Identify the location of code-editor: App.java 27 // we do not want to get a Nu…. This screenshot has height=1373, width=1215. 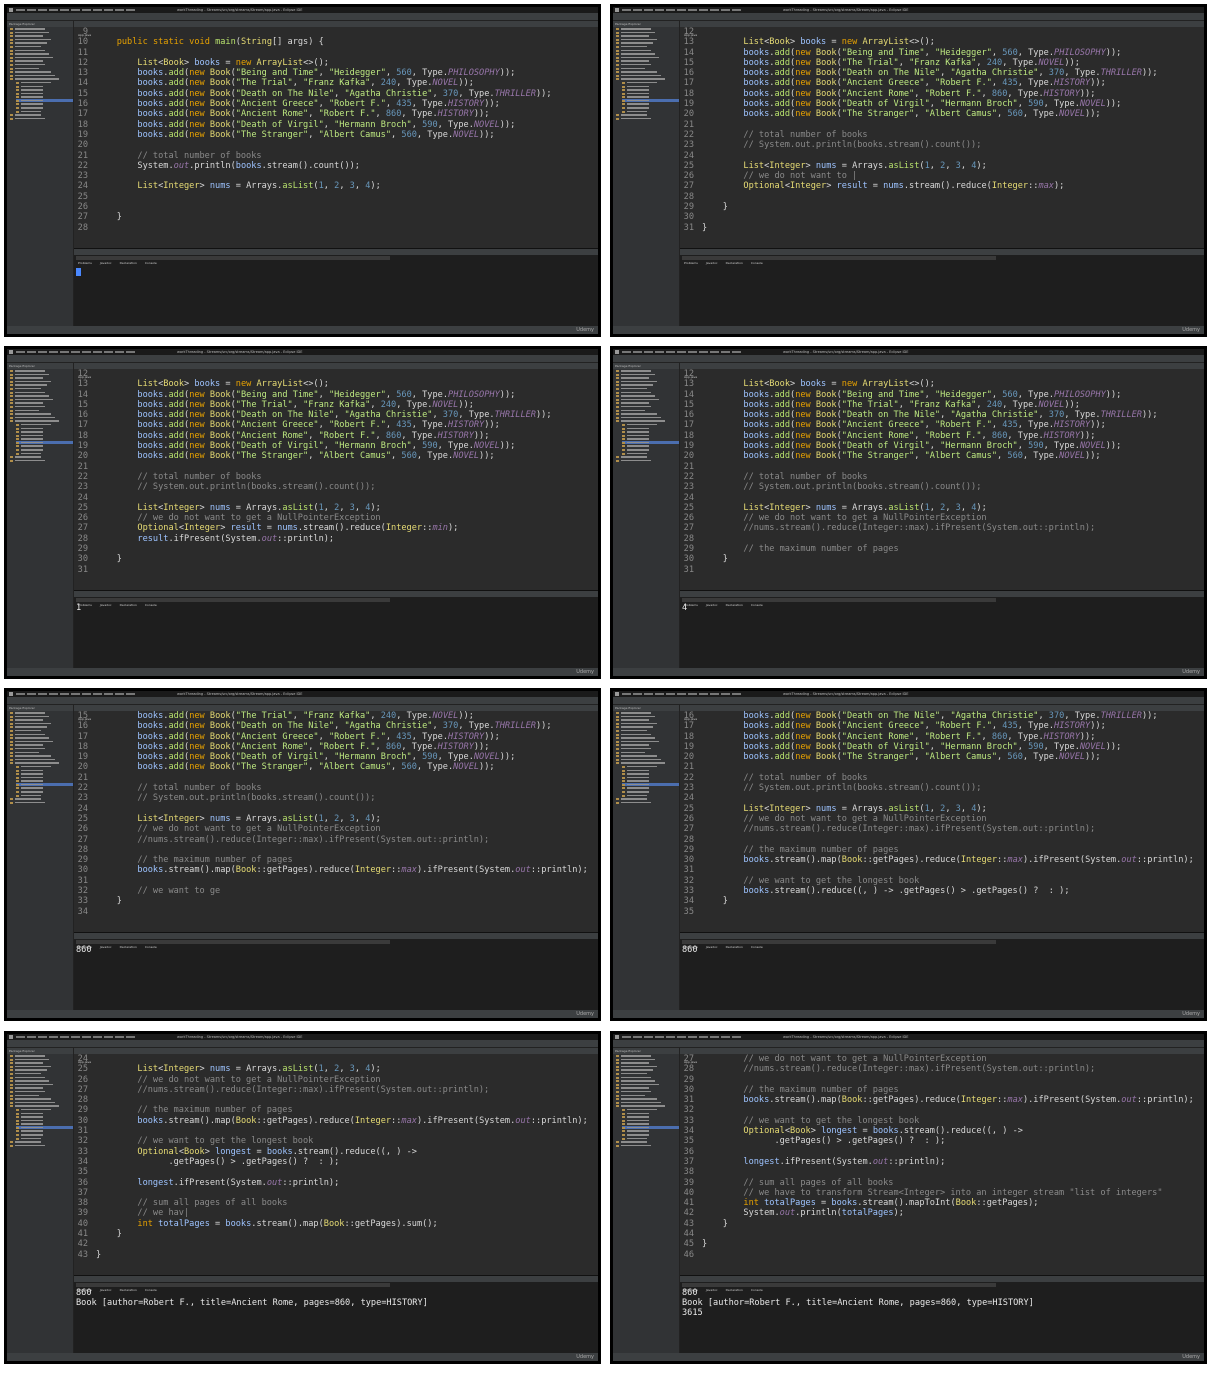
(942, 1161).